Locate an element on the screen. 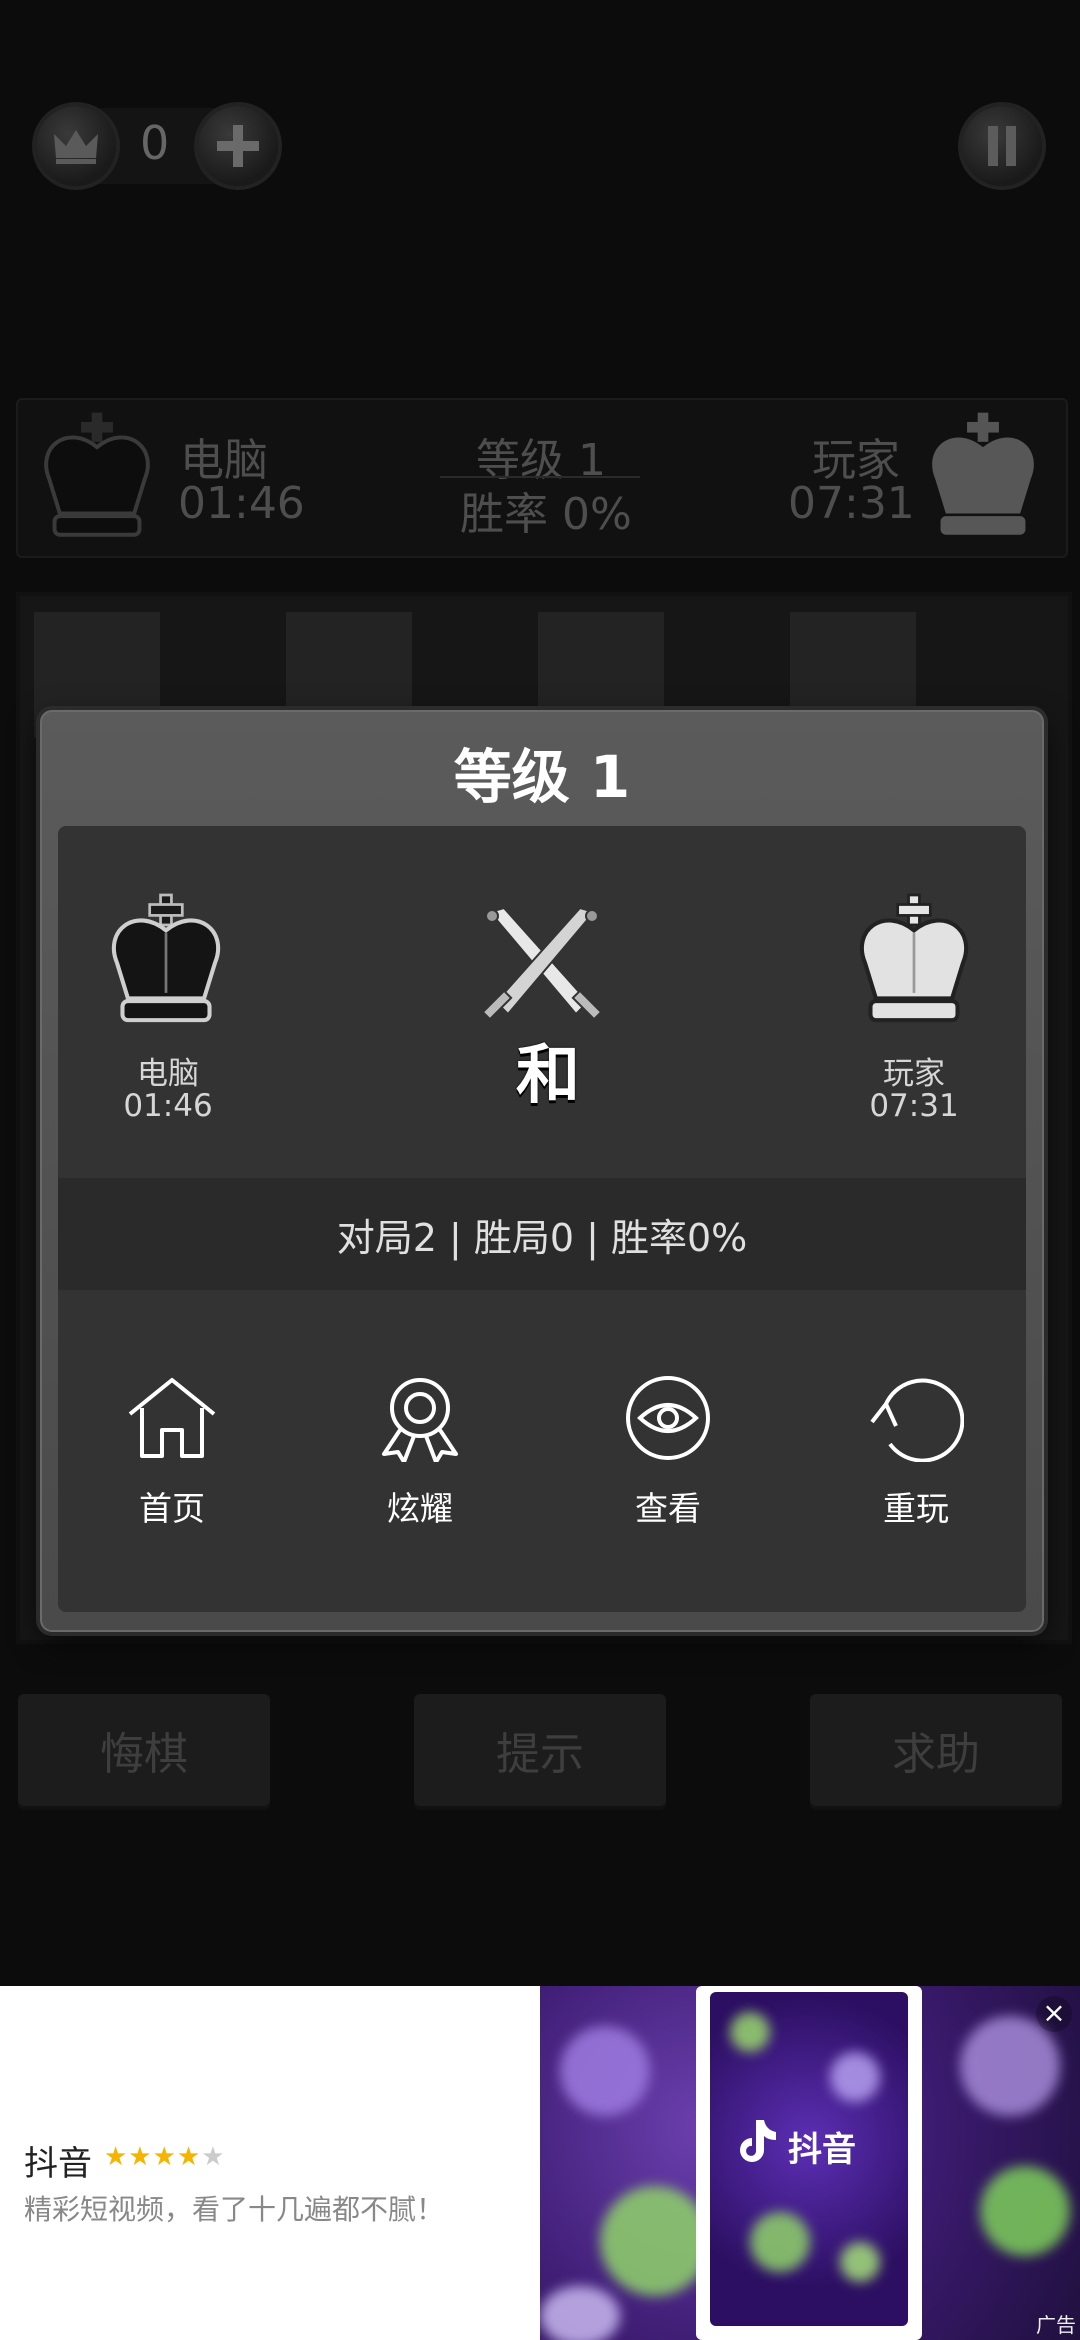  crossed-swords-icon is located at coordinates (542, 966).